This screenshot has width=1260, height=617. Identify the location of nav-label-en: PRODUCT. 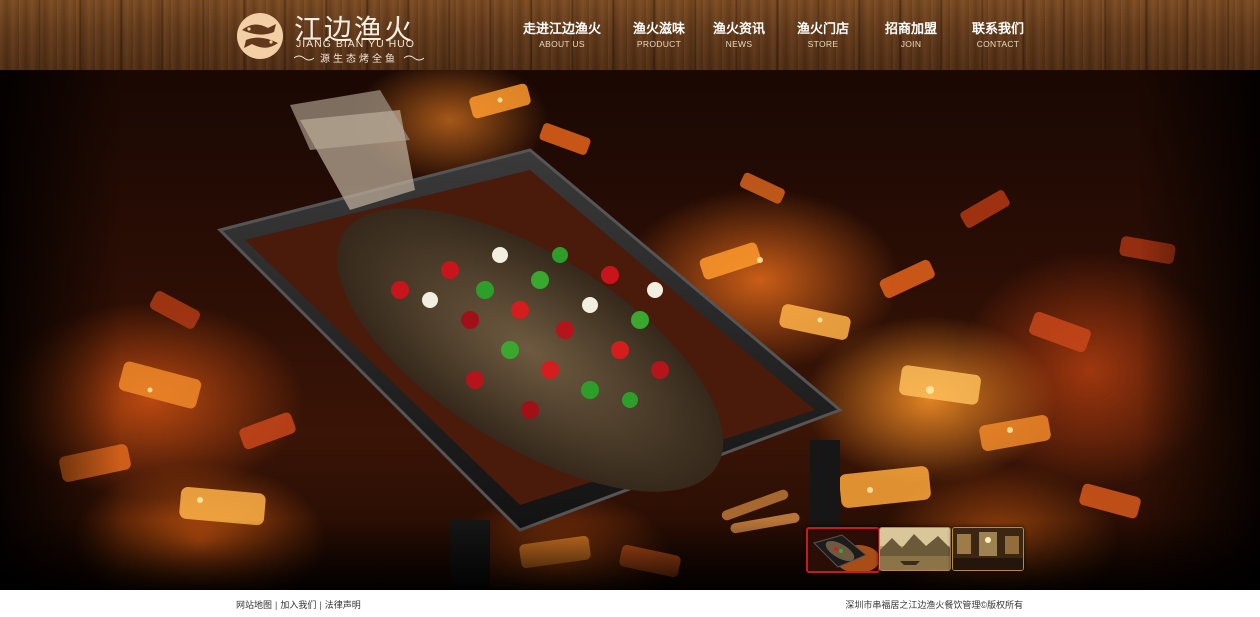
(659, 44).